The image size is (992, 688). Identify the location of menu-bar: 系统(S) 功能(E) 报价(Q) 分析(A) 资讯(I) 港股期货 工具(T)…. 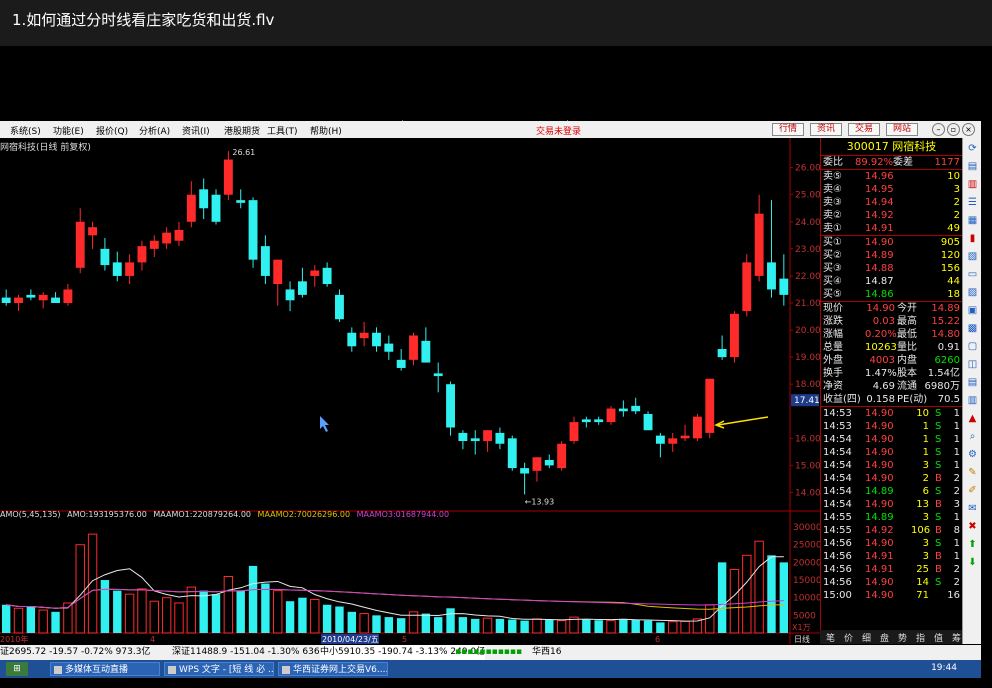
(490, 129).